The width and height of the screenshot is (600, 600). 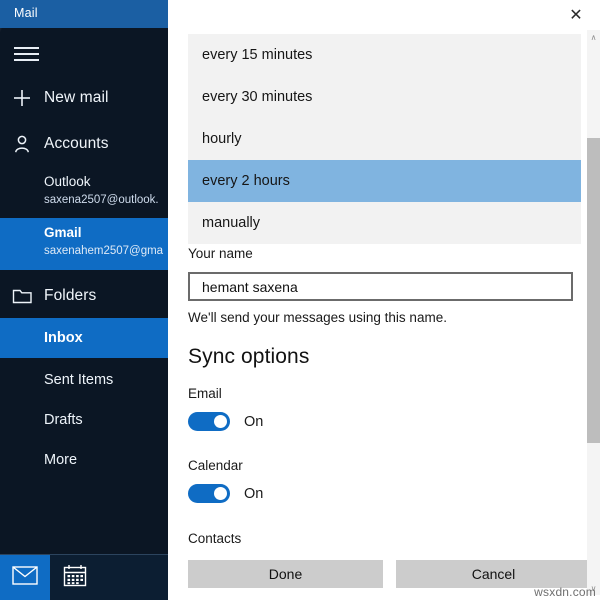 What do you see at coordinates (104, 251) in the screenshot?
I see `account-email: saxenahem2507@gma` at bounding box center [104, 251].